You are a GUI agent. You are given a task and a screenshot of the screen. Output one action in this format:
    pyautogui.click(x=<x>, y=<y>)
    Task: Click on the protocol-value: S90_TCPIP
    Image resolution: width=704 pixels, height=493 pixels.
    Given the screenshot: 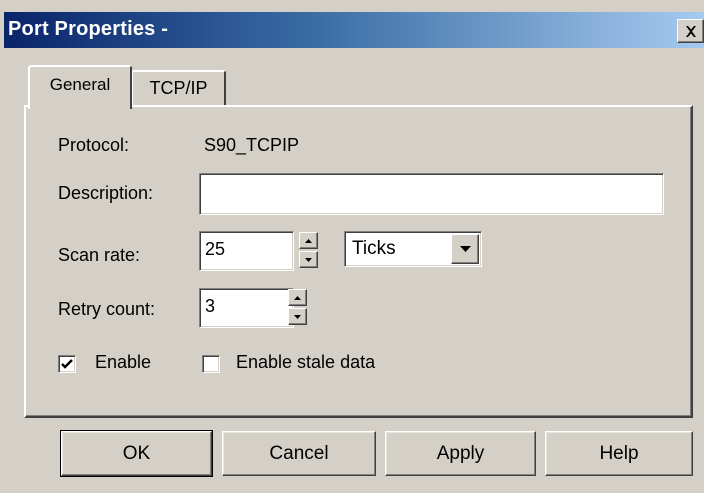 What is the action you would take?
    pyautogui.click(x=252, y=145)
    